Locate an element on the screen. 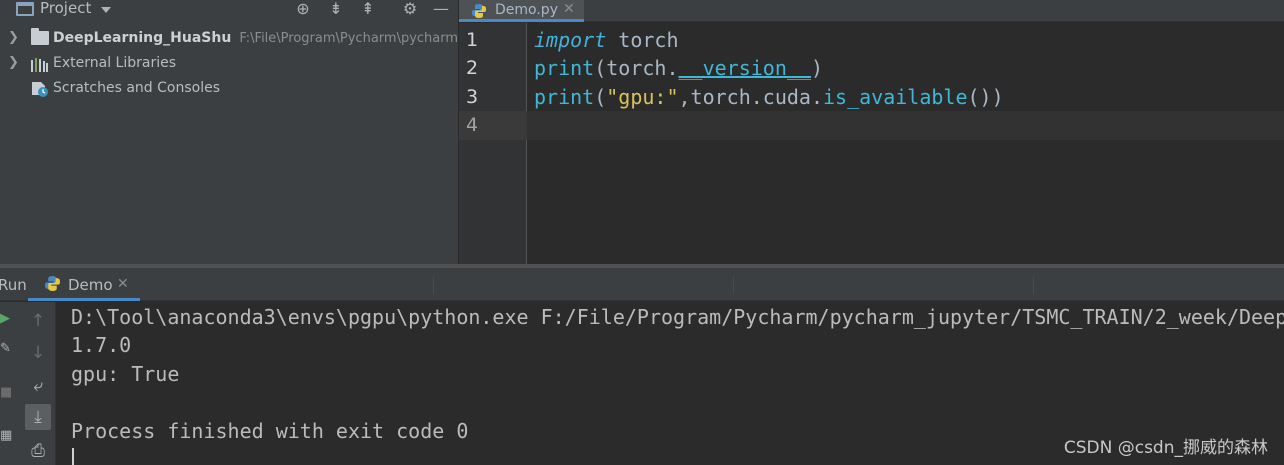 The height and width of the screenshot is (465, 1284). console-line: gpu: True is located at coordinates (125, 374).